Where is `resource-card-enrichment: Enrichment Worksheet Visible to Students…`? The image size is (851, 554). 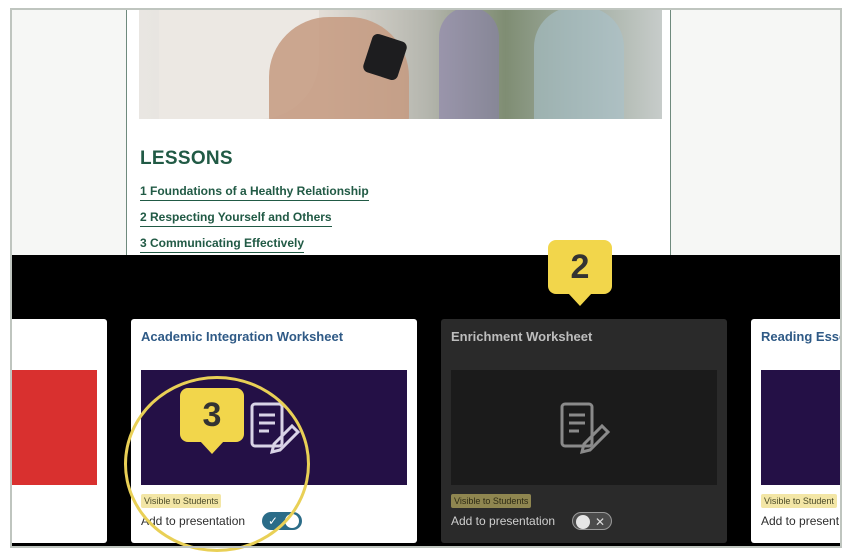 resource-card-enrichment: Enrichment Worksheet Visible to Students… is located at coordinates (584, 431).